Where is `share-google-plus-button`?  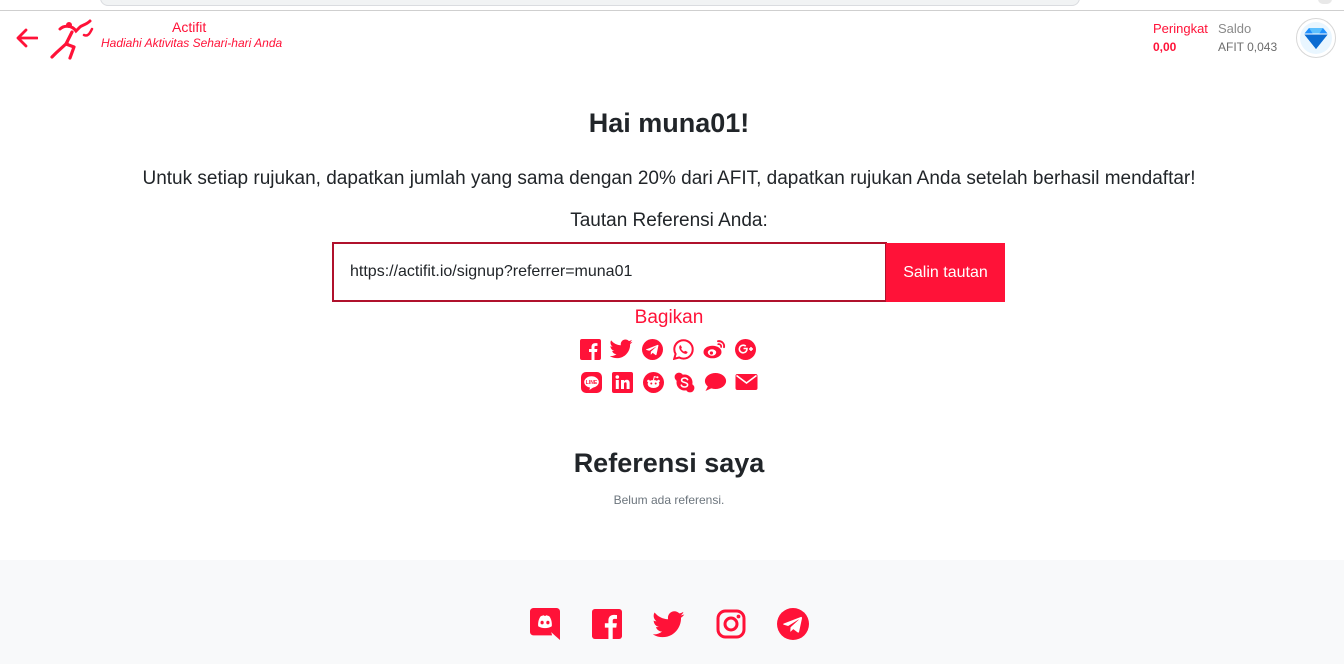 share-google-plus-button is located at coordinates (745, 349).